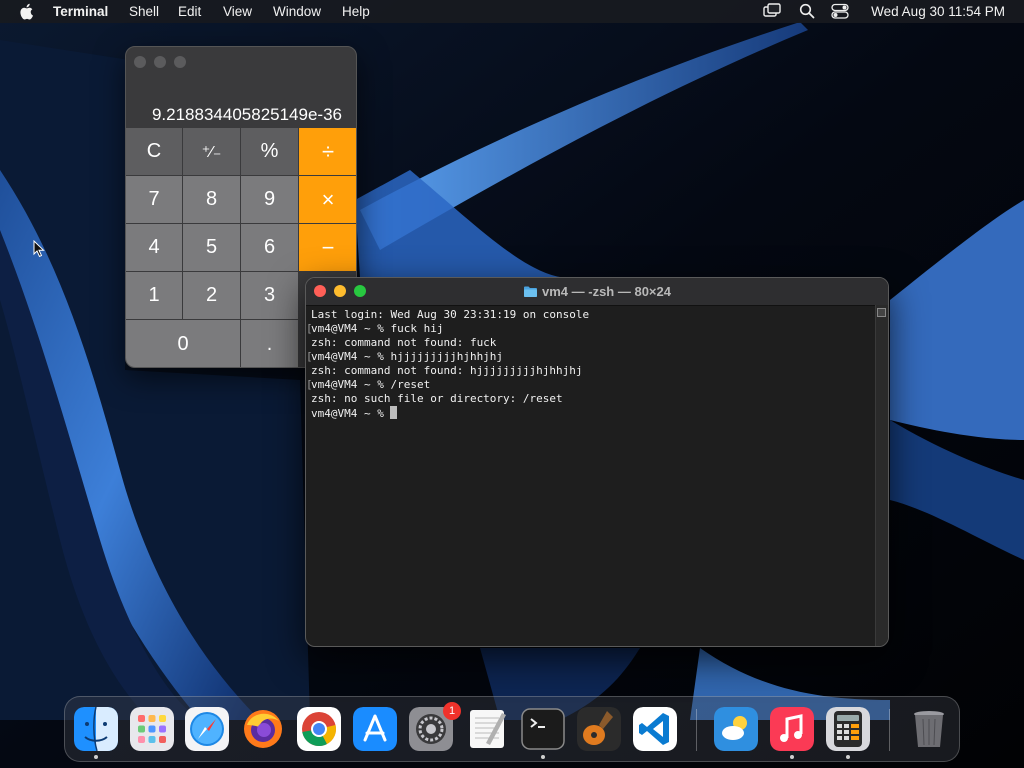  Describe the element at coordinates (594, 329) in the screenshot. I see `terminal-line: [vm4@VM4 ~ % fuck hij]` at that location.